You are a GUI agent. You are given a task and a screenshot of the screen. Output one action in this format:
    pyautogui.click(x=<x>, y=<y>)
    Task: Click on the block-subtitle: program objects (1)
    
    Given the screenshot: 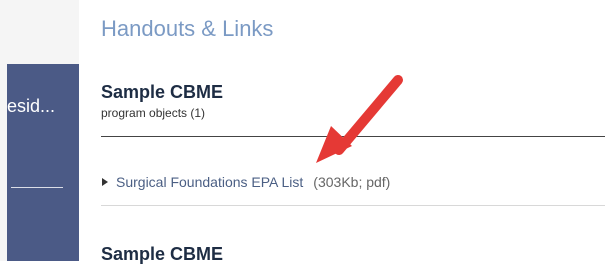 What is the action you would take?
    pyautogui.click(x=153, y=113)
    